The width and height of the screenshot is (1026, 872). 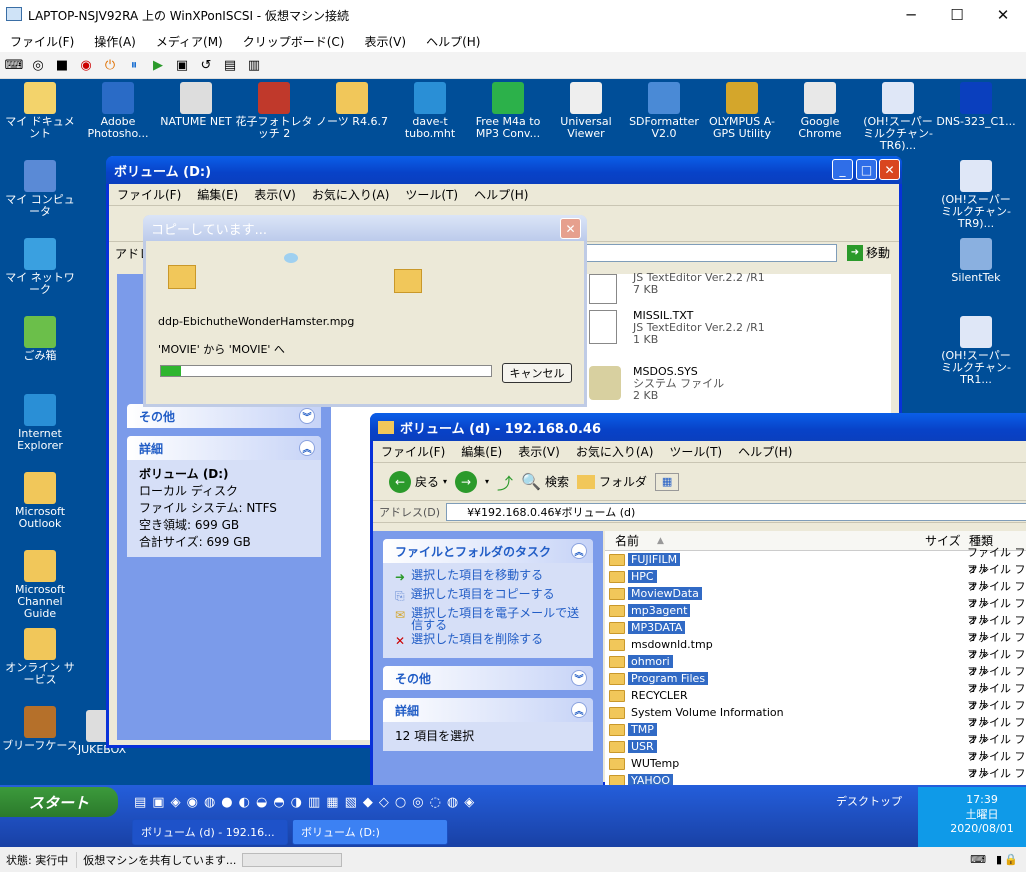 I want to click on task-panel-header: ファイルとフォルダのタスク ︽, so click(x=488, y=551).